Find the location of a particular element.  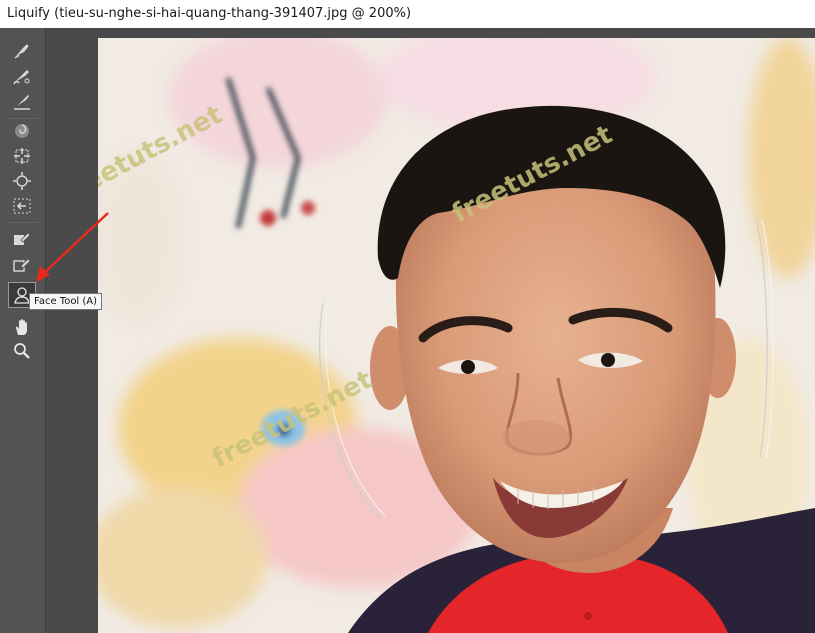

smooth-icon is located at coordinates (22, 102).